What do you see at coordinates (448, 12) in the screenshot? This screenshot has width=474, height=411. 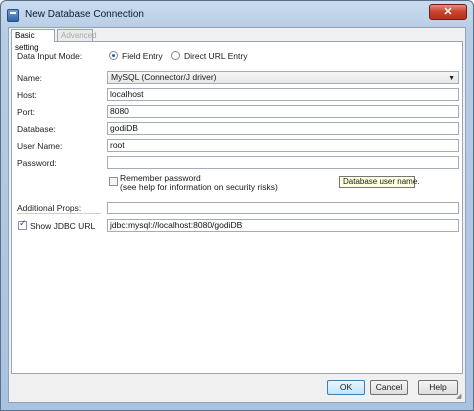 I see `close-button: ✕` at bounding box center [448, 12].